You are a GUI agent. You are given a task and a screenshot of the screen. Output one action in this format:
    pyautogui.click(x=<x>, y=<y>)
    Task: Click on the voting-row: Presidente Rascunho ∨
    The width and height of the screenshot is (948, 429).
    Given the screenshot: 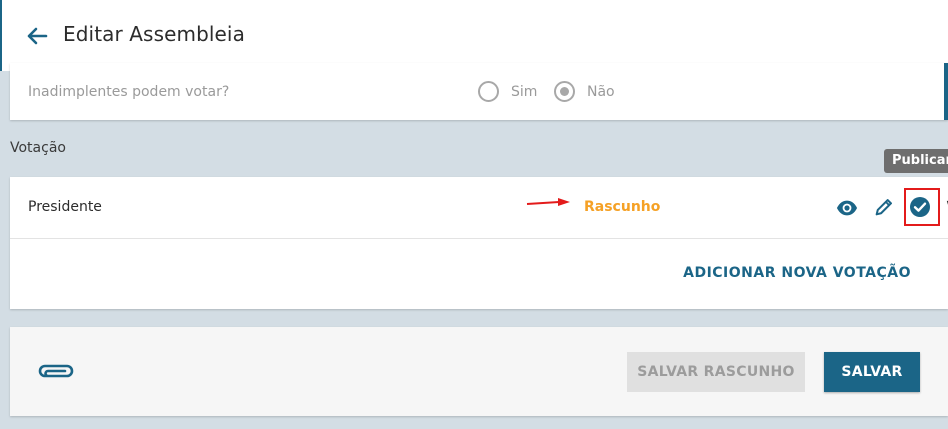 What is the action you would take?
    pyautogui.click(x=479, y=208)
    